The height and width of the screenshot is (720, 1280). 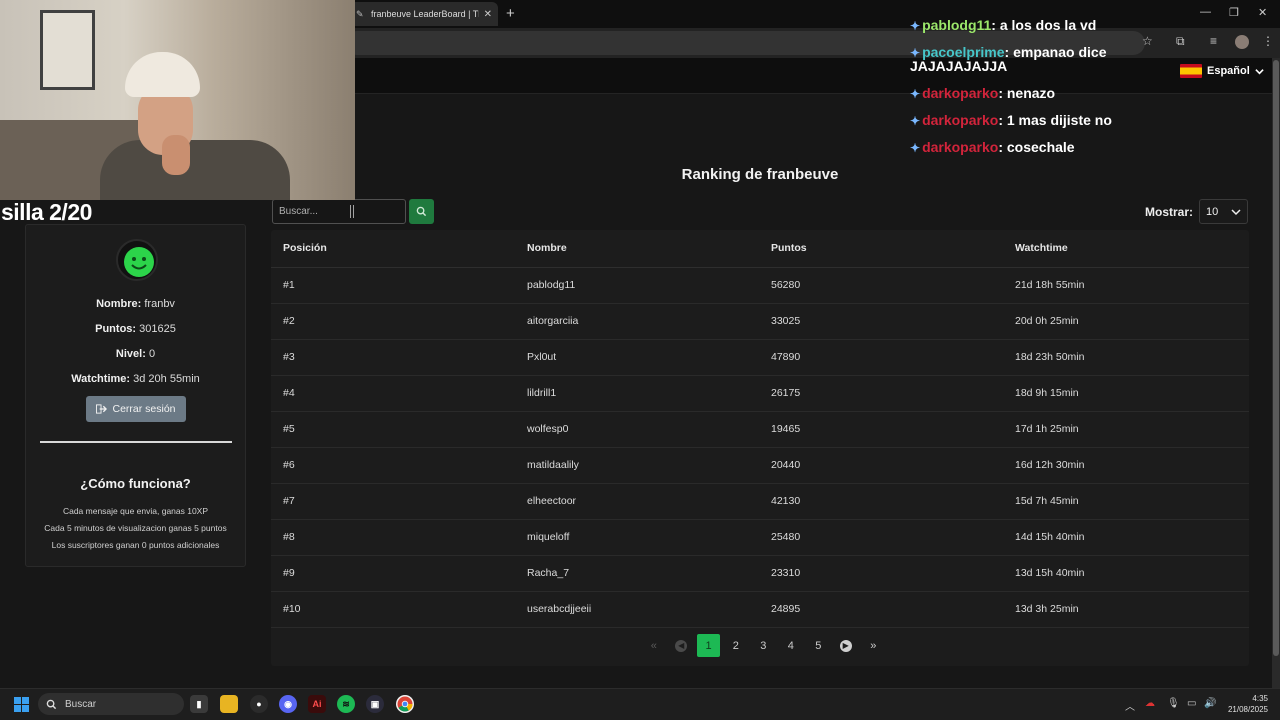 What do you see at coordinates (317, 704) in the screenshot?
I see `illustrator-icon: Ai` at bounding box center [317, 704].